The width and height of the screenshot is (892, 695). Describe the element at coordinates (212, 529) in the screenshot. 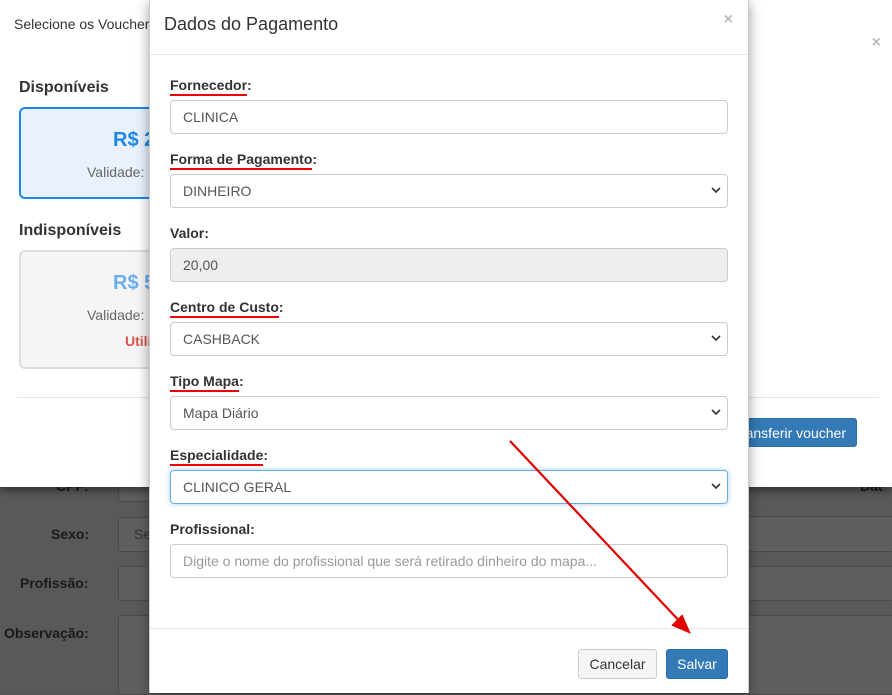

I see `profissional-label: Profissional:` at that location.